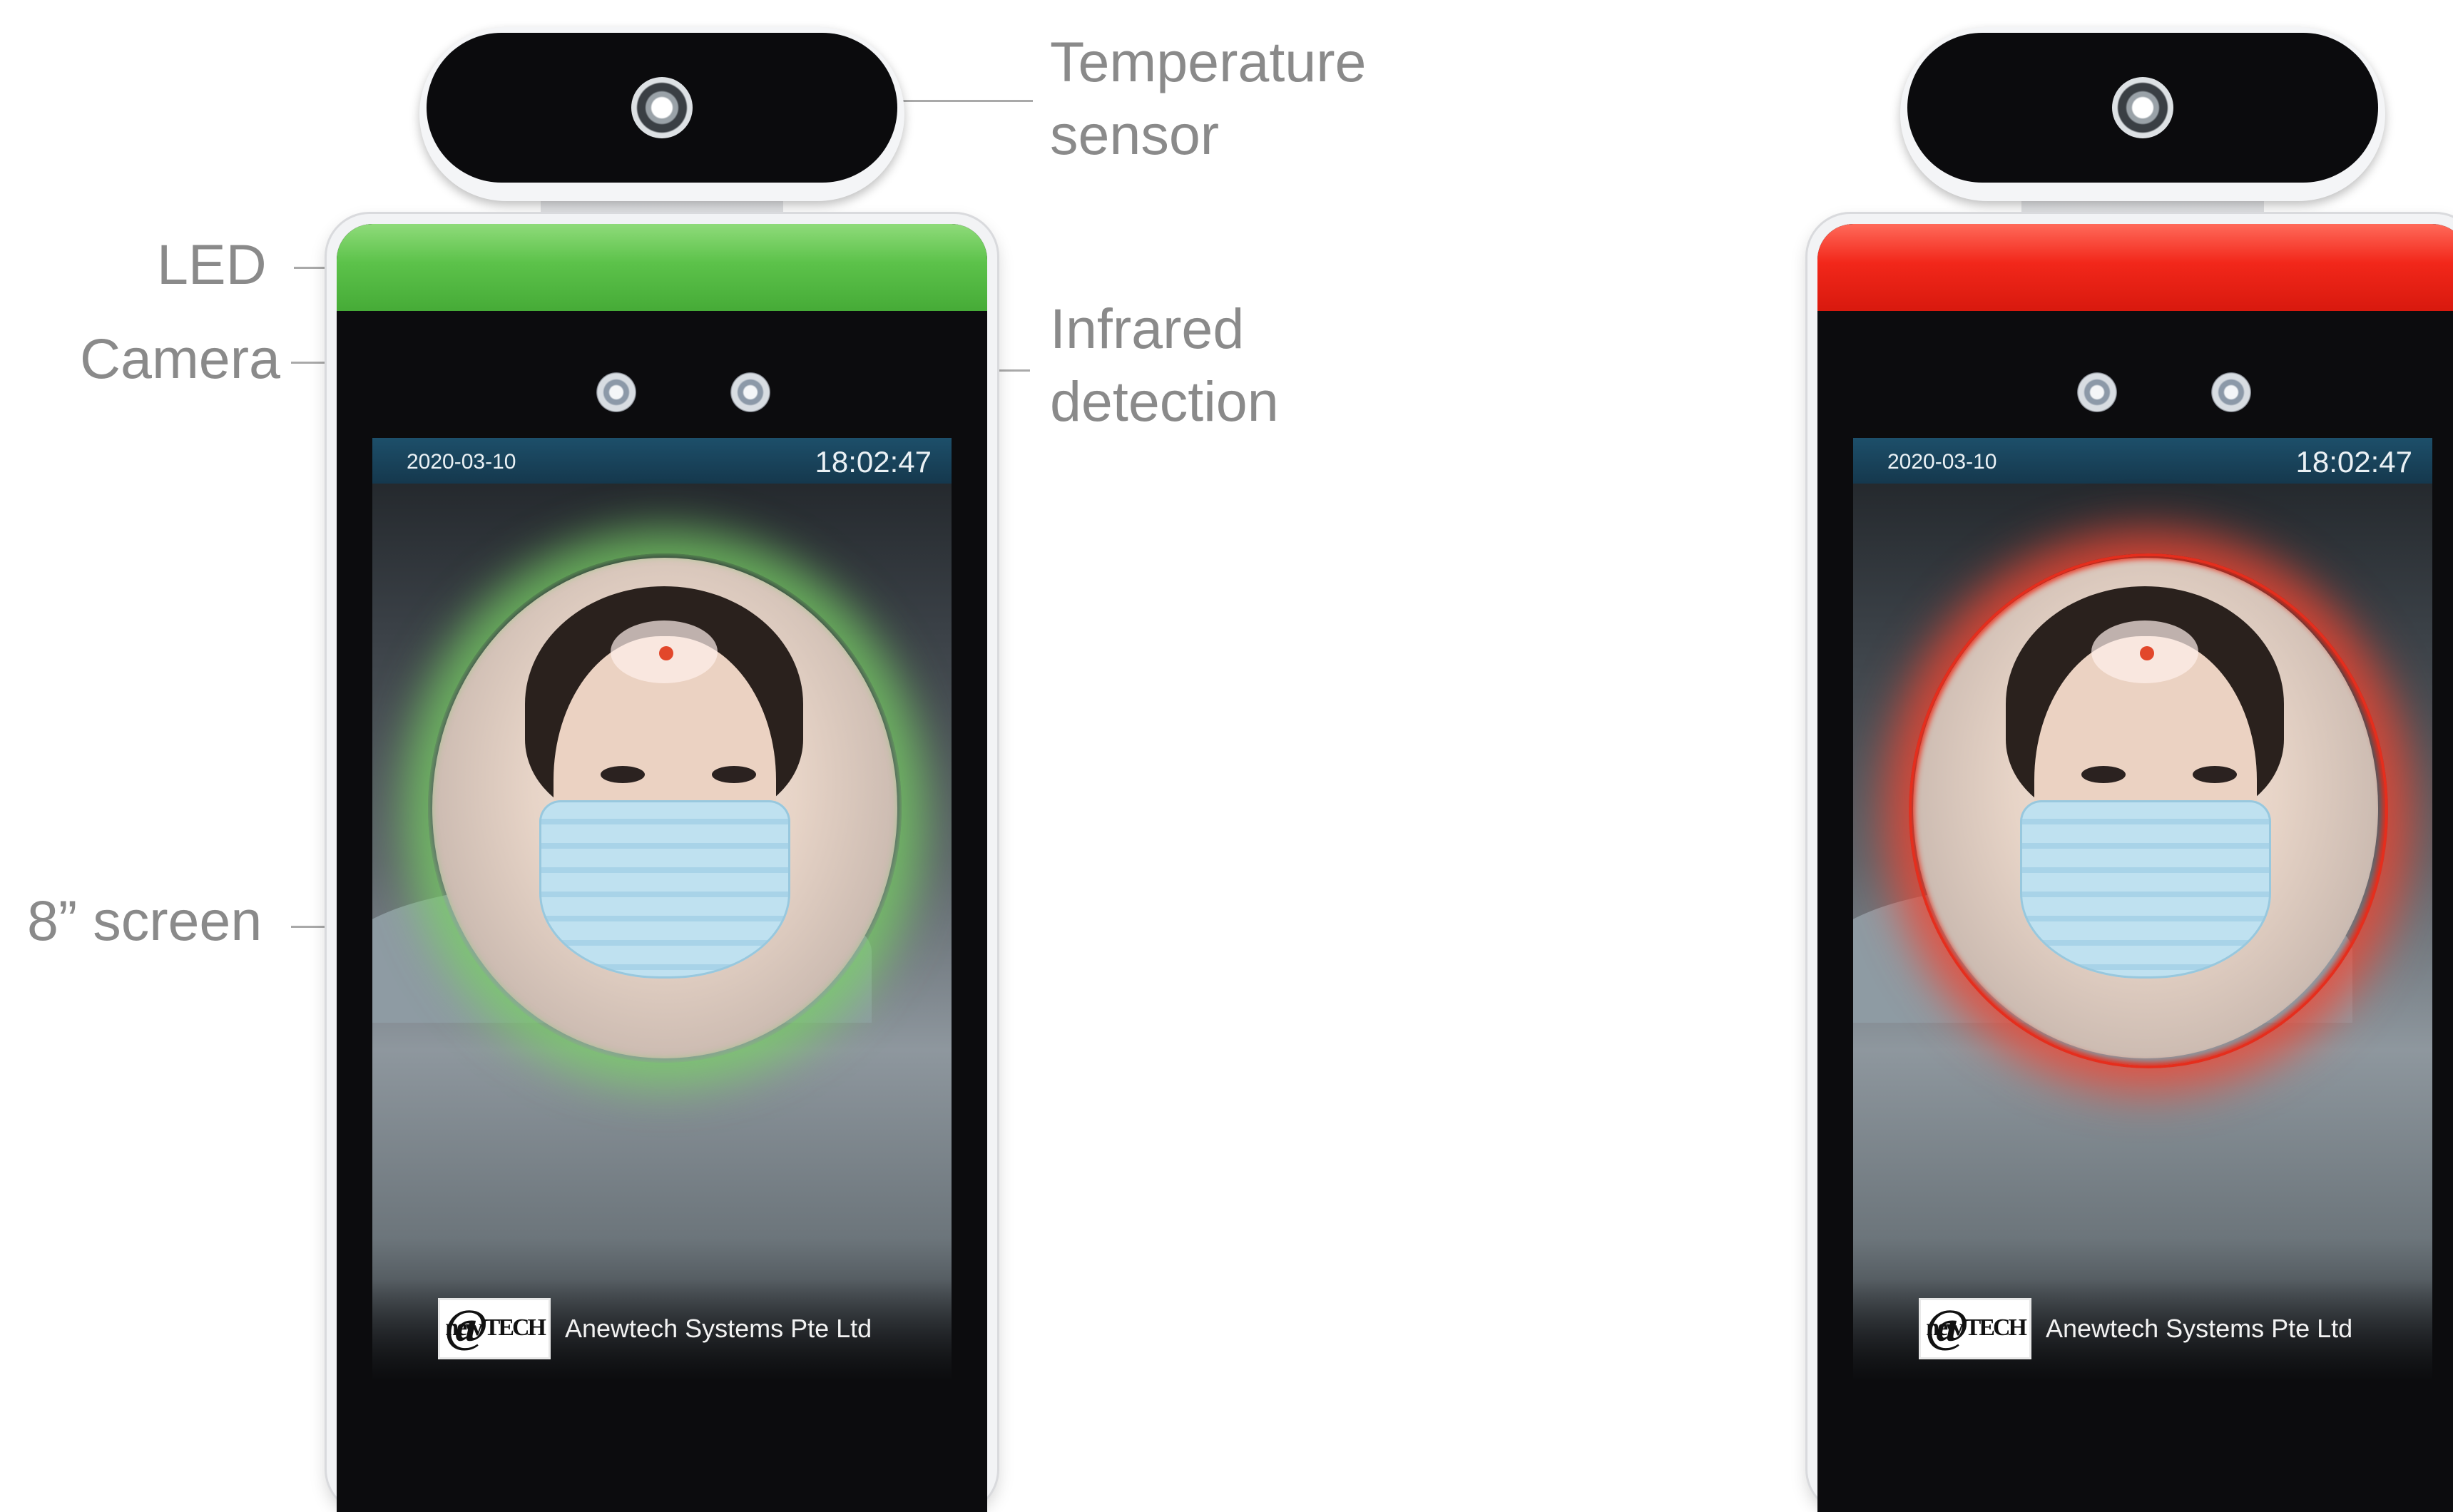 This screenshot has width=2453, height=1512. I want to click on infrared-detection-label-line1: Infrared, so click(1147, 328).